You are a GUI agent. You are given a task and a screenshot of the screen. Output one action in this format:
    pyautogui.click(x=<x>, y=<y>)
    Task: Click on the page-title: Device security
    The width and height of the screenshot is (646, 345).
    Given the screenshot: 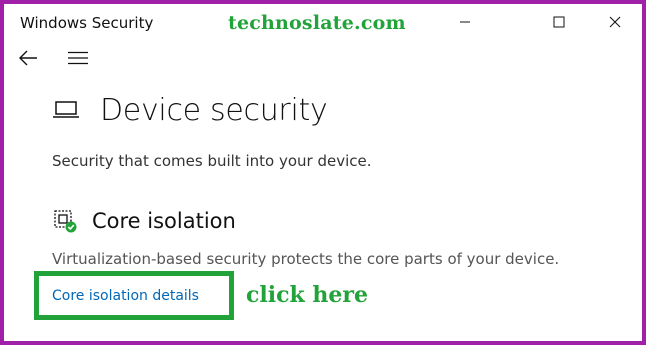 What is the action you would take?
    pyautogui.click(x=214, y=110)
    